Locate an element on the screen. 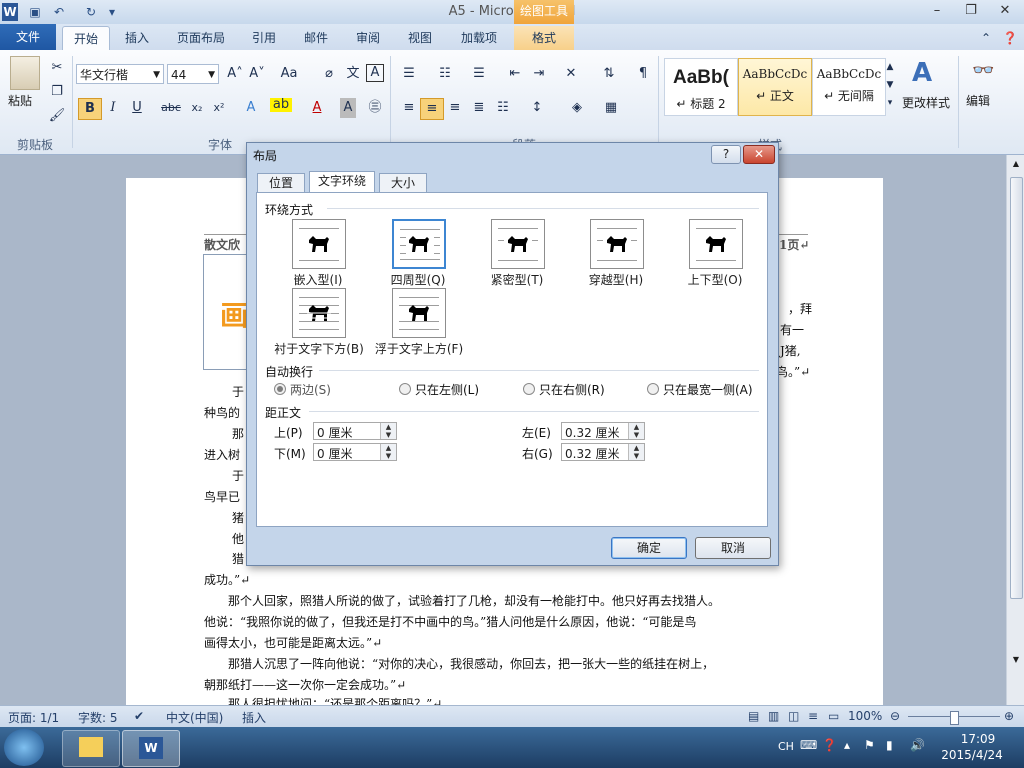 This screenshot has width=1024, height=768. asian-layout-icon: ✕ is located at coordinates (571, 74).